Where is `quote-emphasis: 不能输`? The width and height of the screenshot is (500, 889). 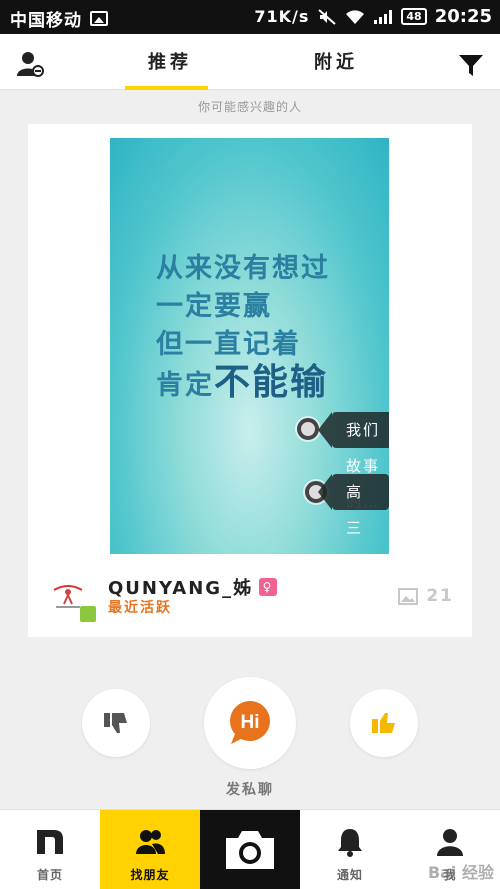 quote-emphasis: 不能输 is located at coordinates (271, 382).